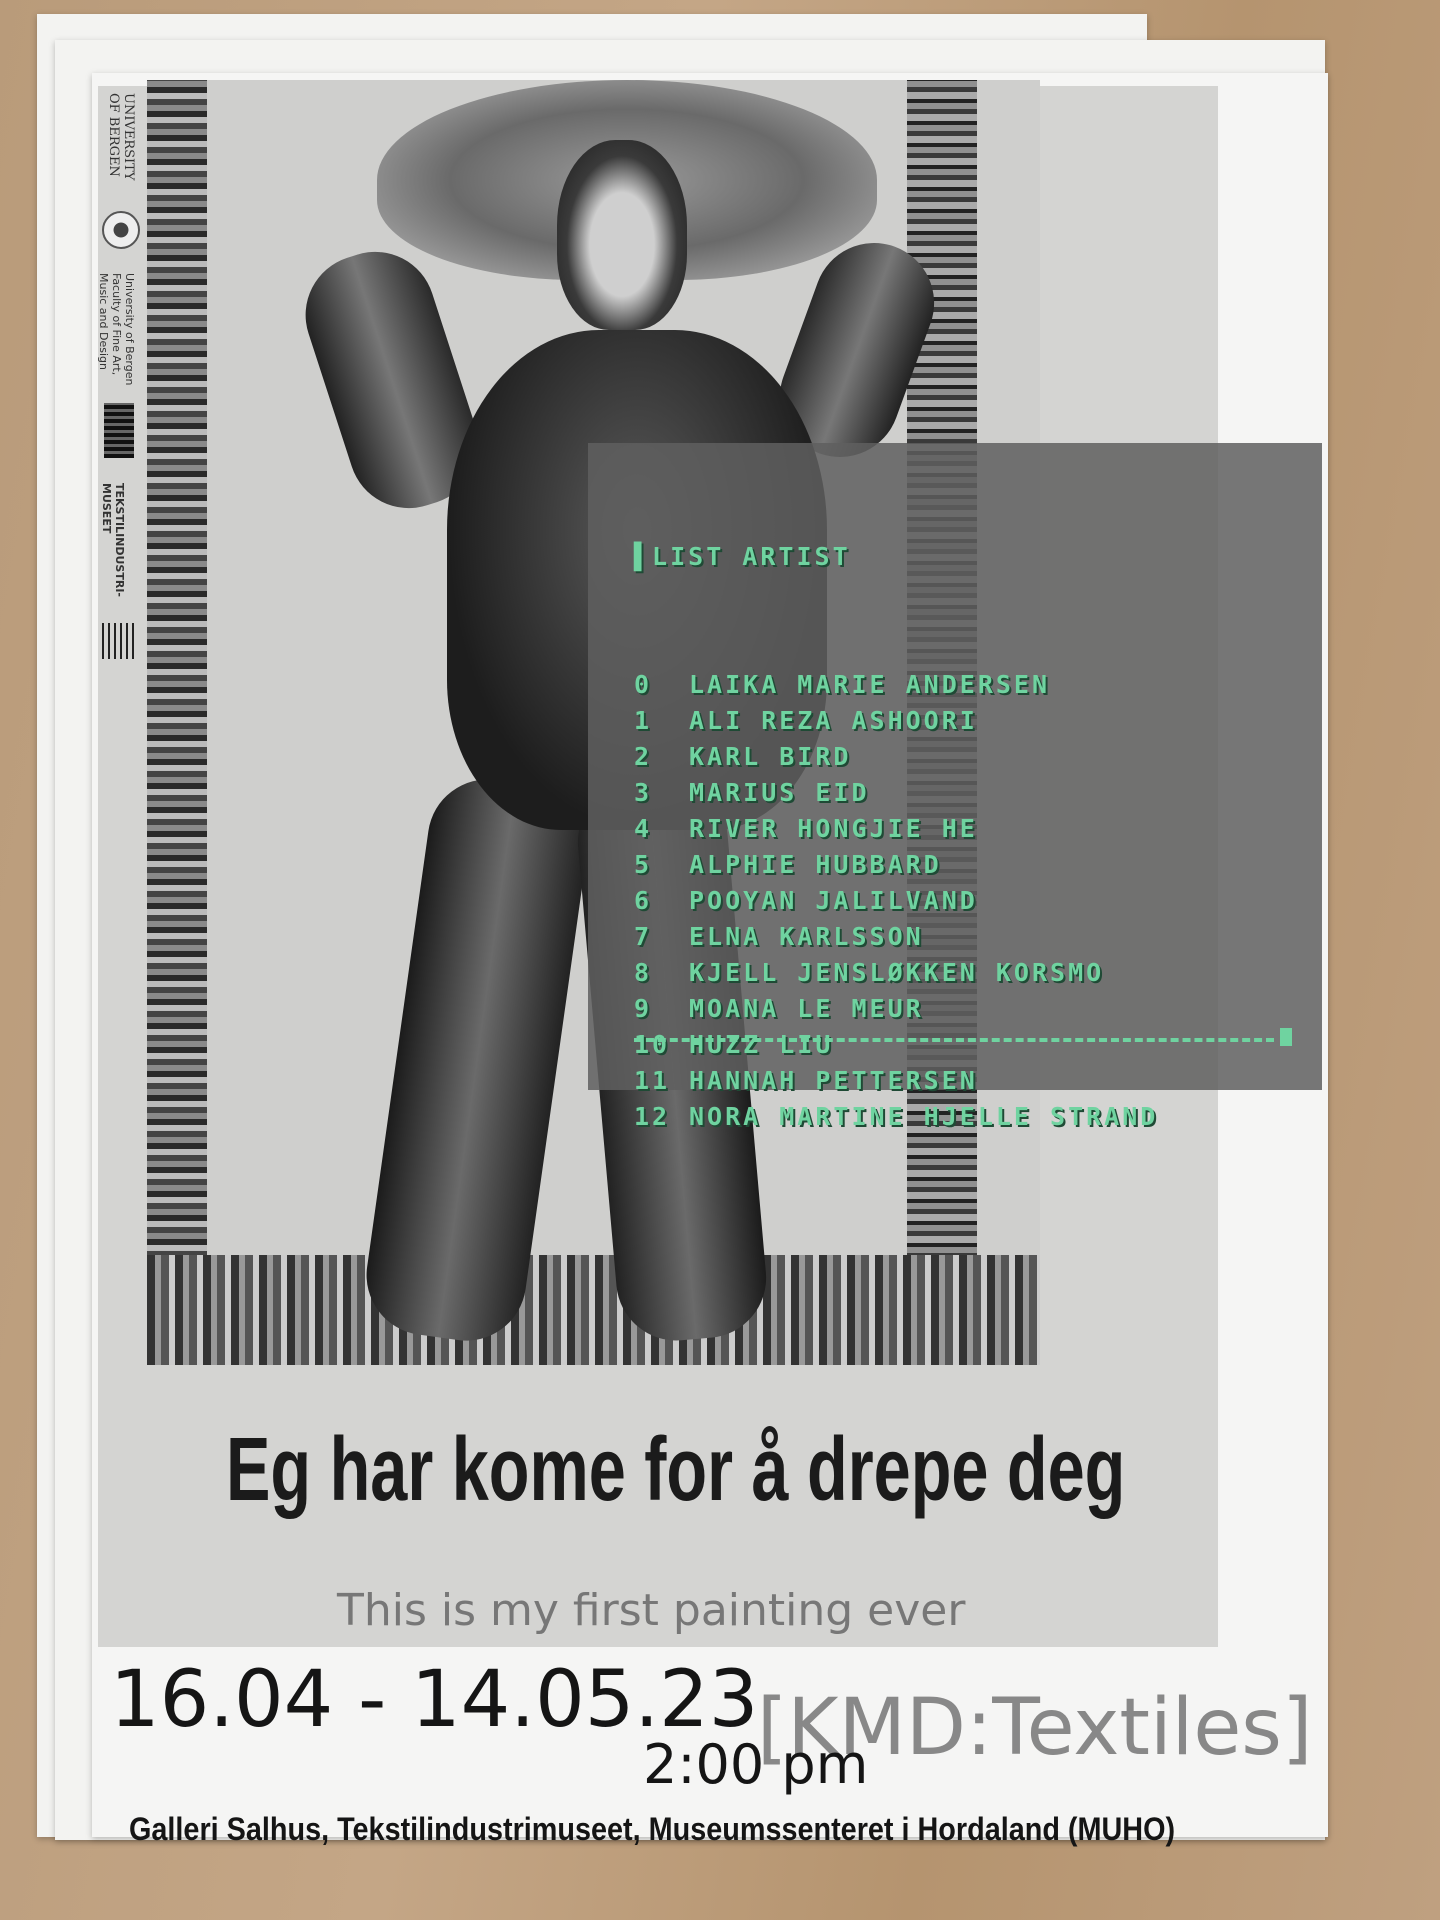 The height and width of the screenshot is (1920, 1440). I want to click on artist-row: 4 RIVER HONGJIE HE, so click(896, 829).